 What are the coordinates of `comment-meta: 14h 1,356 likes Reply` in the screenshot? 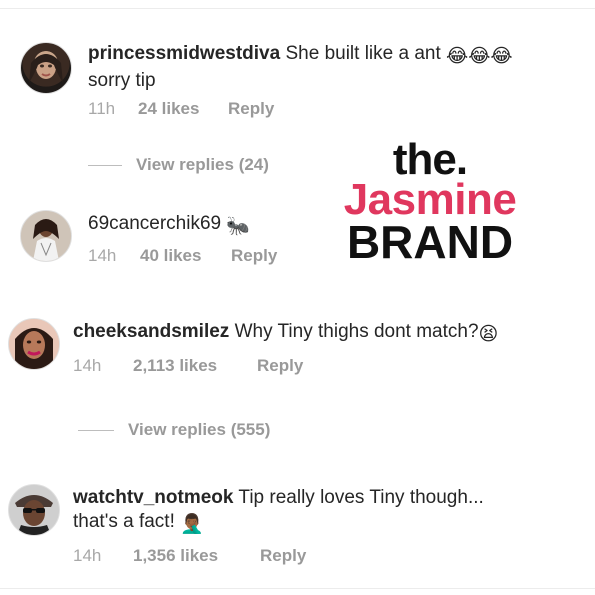 It's located at (189, 556).